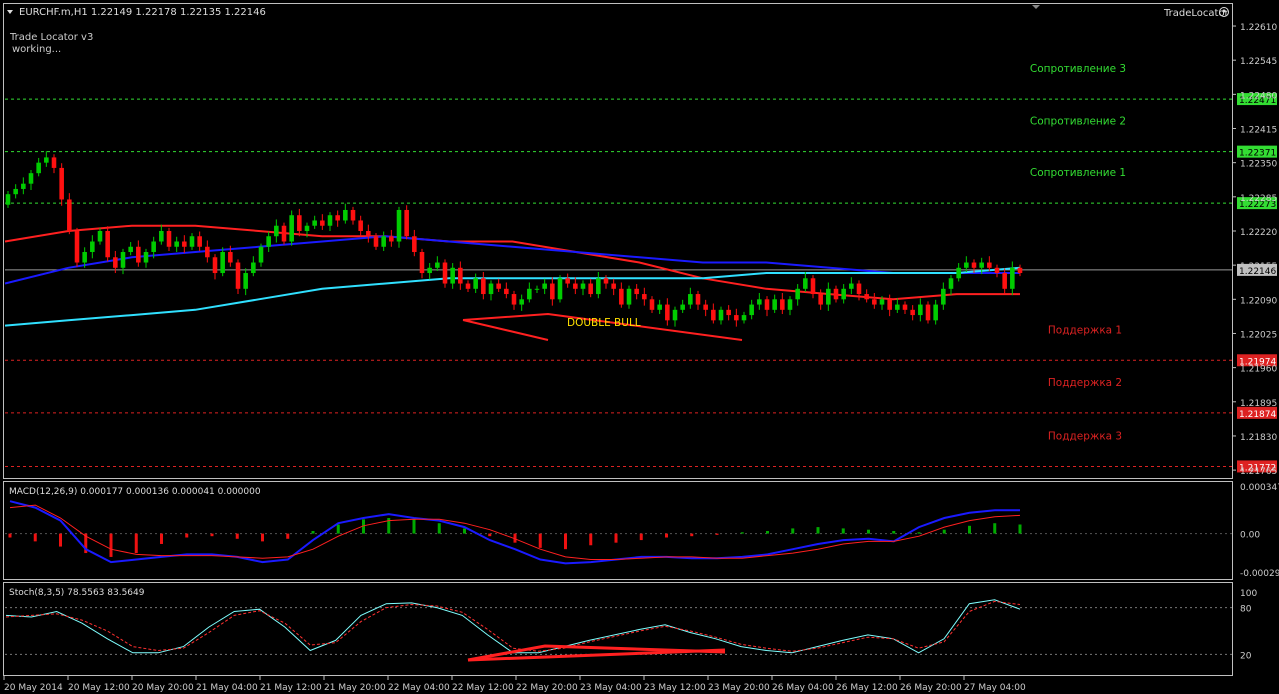 The width and height of the screenshot is (1279, 694). What do you see at coordinates (547, 688) in the screenshot?
I see `x-tick-label: 22 May 20:00` at bounding box center [547, 688].